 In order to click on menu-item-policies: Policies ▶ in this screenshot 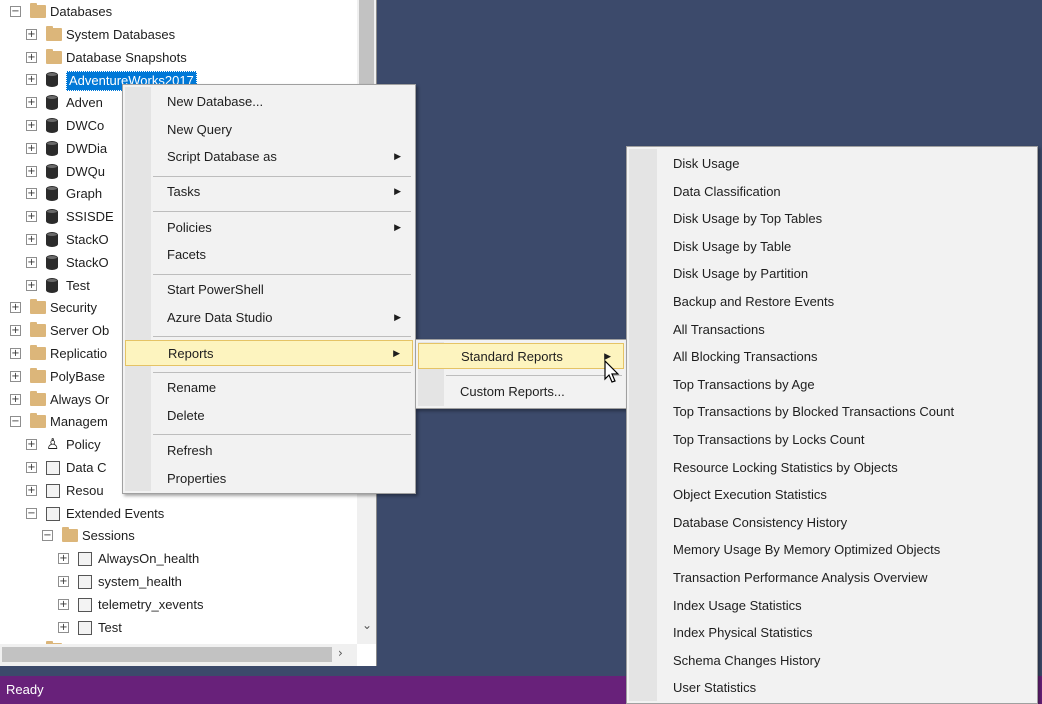, I will do `click(269, 228)`.